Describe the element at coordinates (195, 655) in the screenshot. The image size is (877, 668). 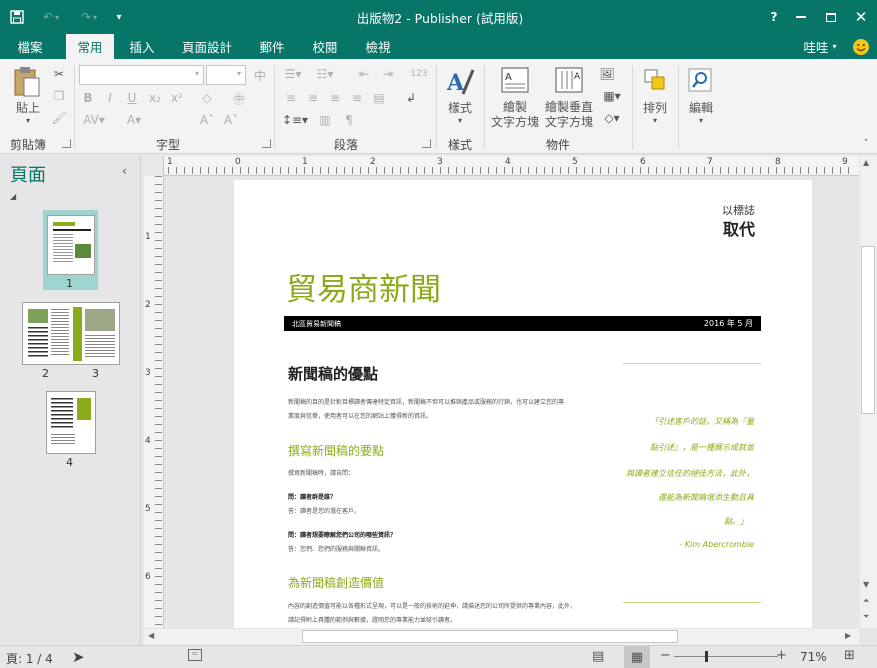
I see `macro-record-icon: ▭` at that location.